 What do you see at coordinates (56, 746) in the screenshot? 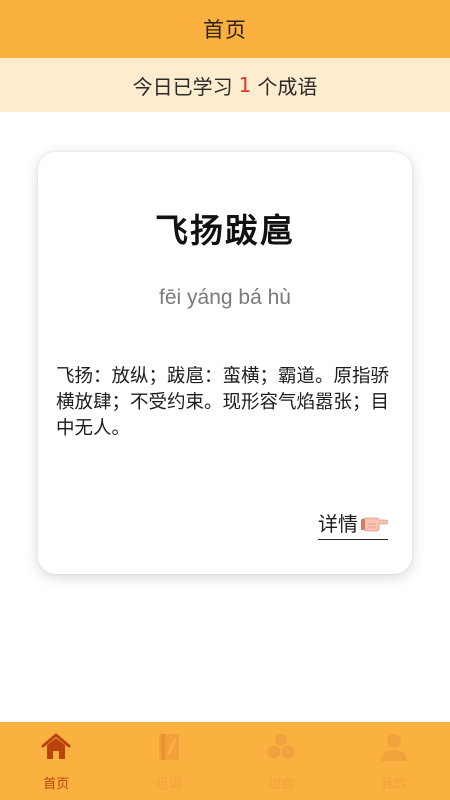
I see `home-icon` at bounding box center [56, 746].